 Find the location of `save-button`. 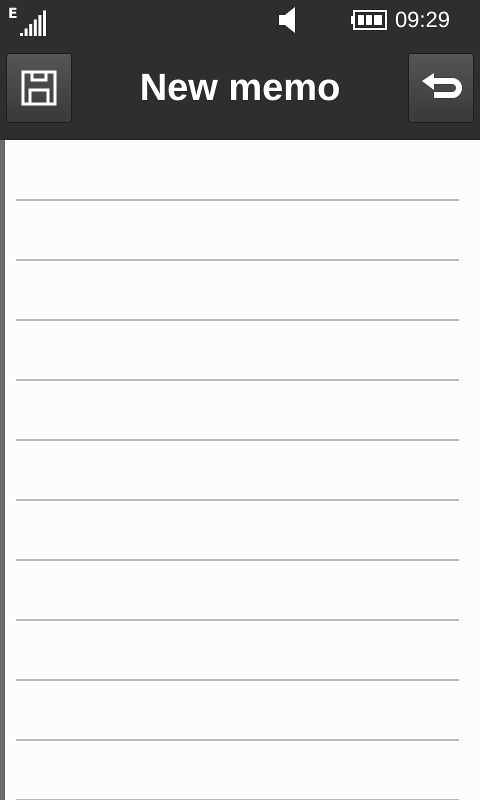

save-button is located at coordinates (39, 88).